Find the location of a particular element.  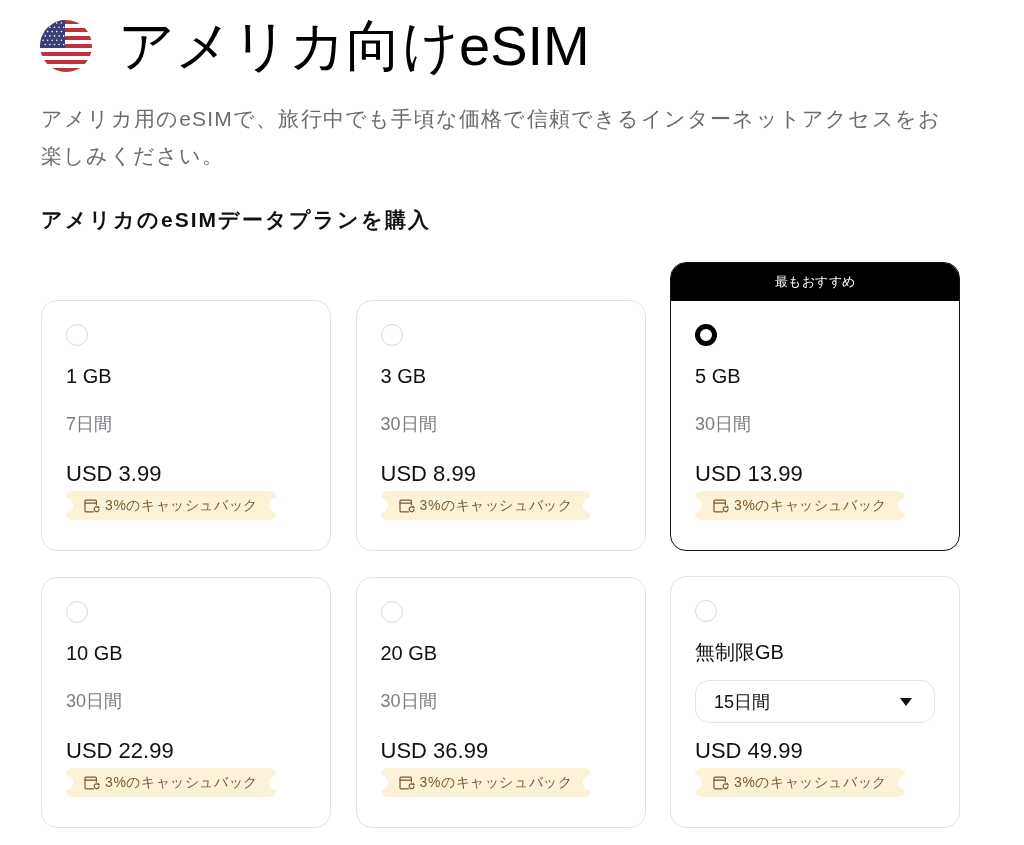

plan-data-amount: 無制限GB is located at coordinates (739, 652).